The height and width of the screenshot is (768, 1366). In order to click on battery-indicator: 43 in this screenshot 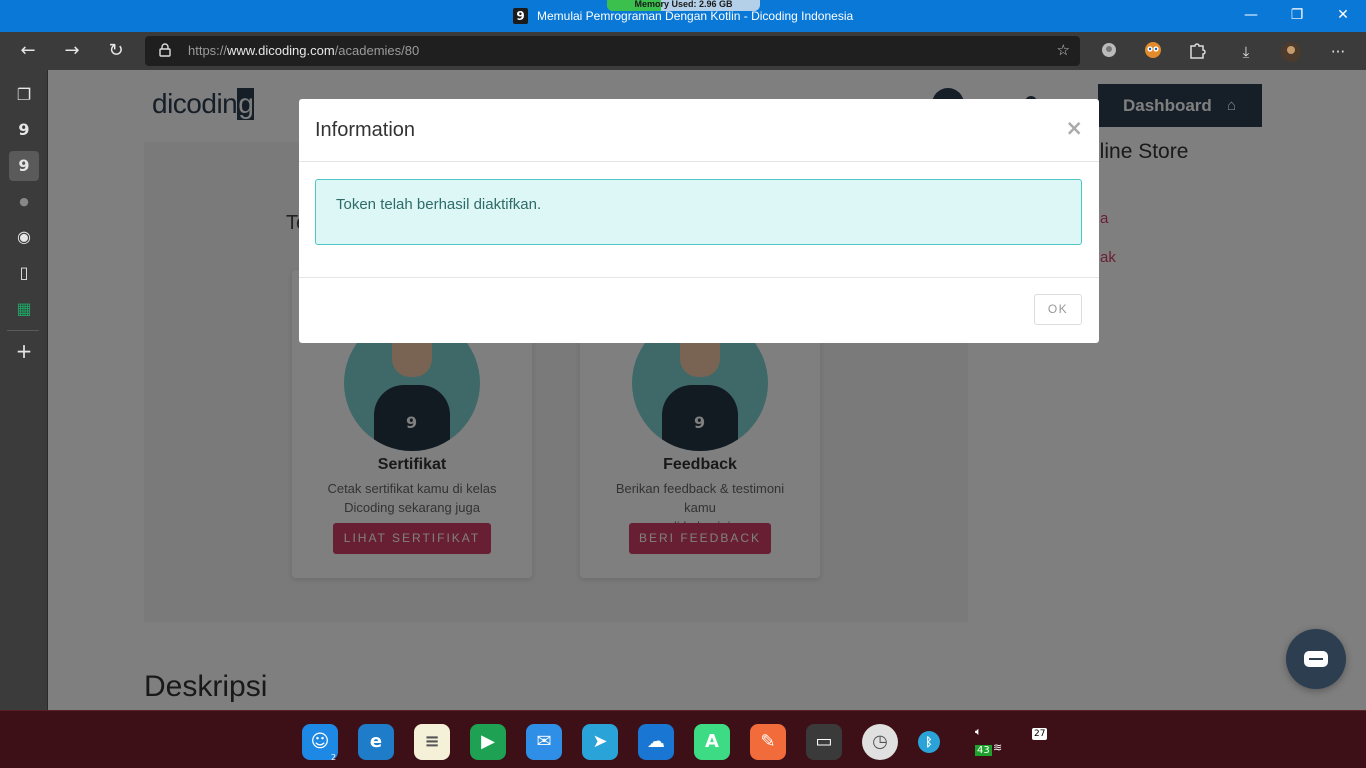, I will do `click(983, 750)`.